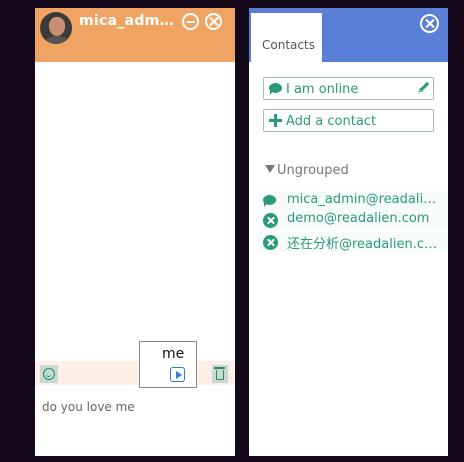 This screenshot has width=464, height=462. I want to click on status-button: I am online, so click(348, 88).